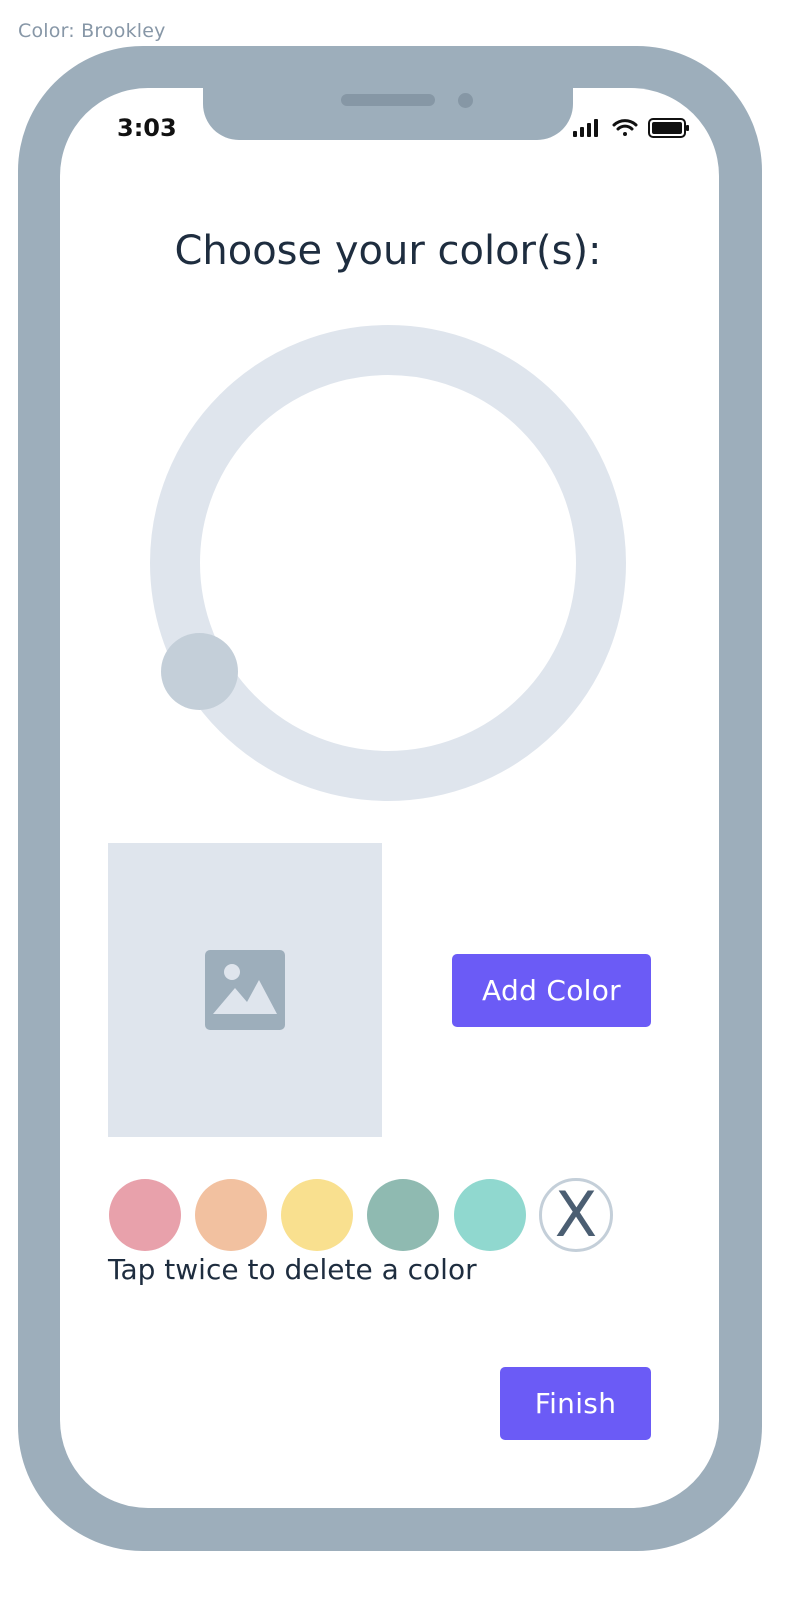 The height and width of the screenshot is (1600, 793). What do you see at coordinates (551, 990) in the screenshot?
I see `add-color-button: Add Color` at bounding box center [551, 990].